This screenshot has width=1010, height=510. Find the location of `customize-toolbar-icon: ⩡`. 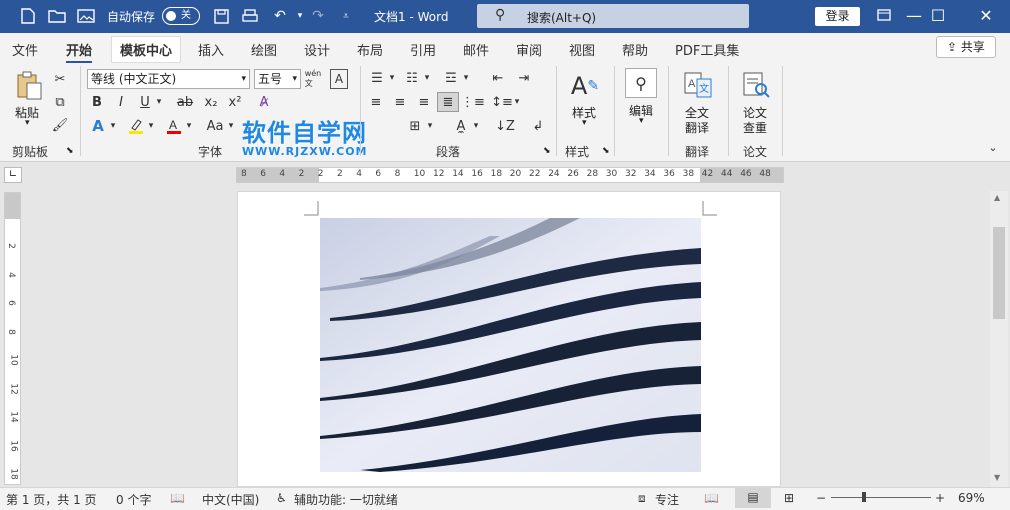

customize-toolbar-icon: ⩡ is located at coordinates (346, 16).